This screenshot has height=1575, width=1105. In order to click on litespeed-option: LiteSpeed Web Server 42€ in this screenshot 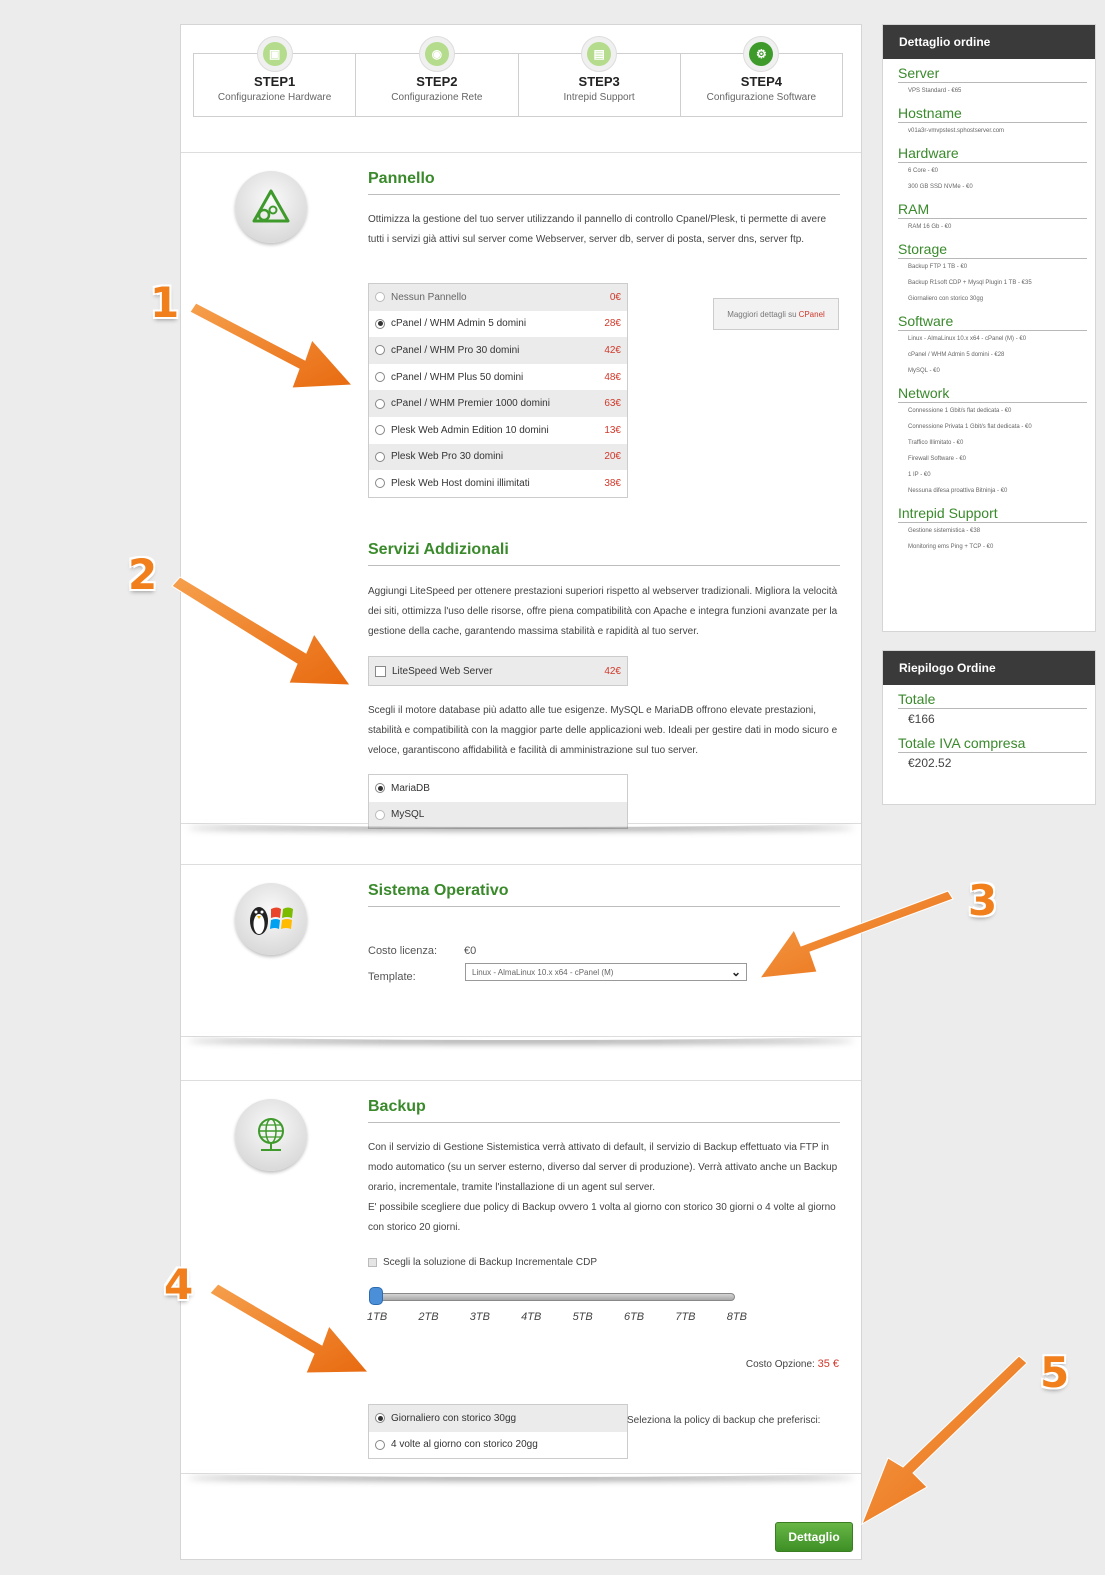, I will do `click(498, 671)`.